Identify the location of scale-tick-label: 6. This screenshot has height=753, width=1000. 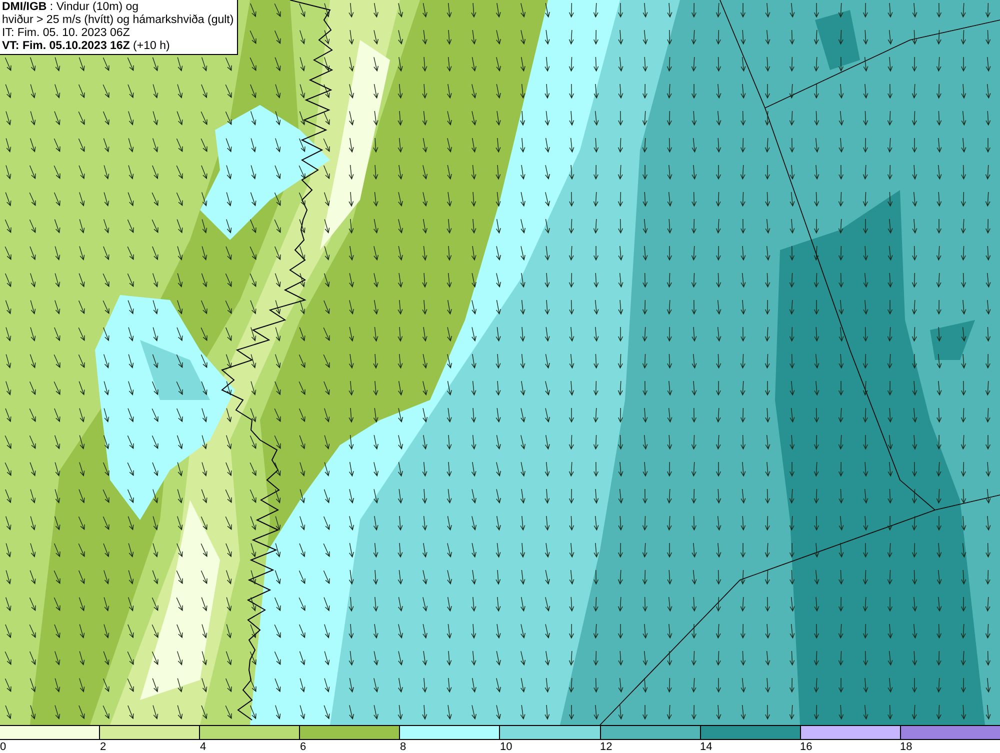
(303, 747).